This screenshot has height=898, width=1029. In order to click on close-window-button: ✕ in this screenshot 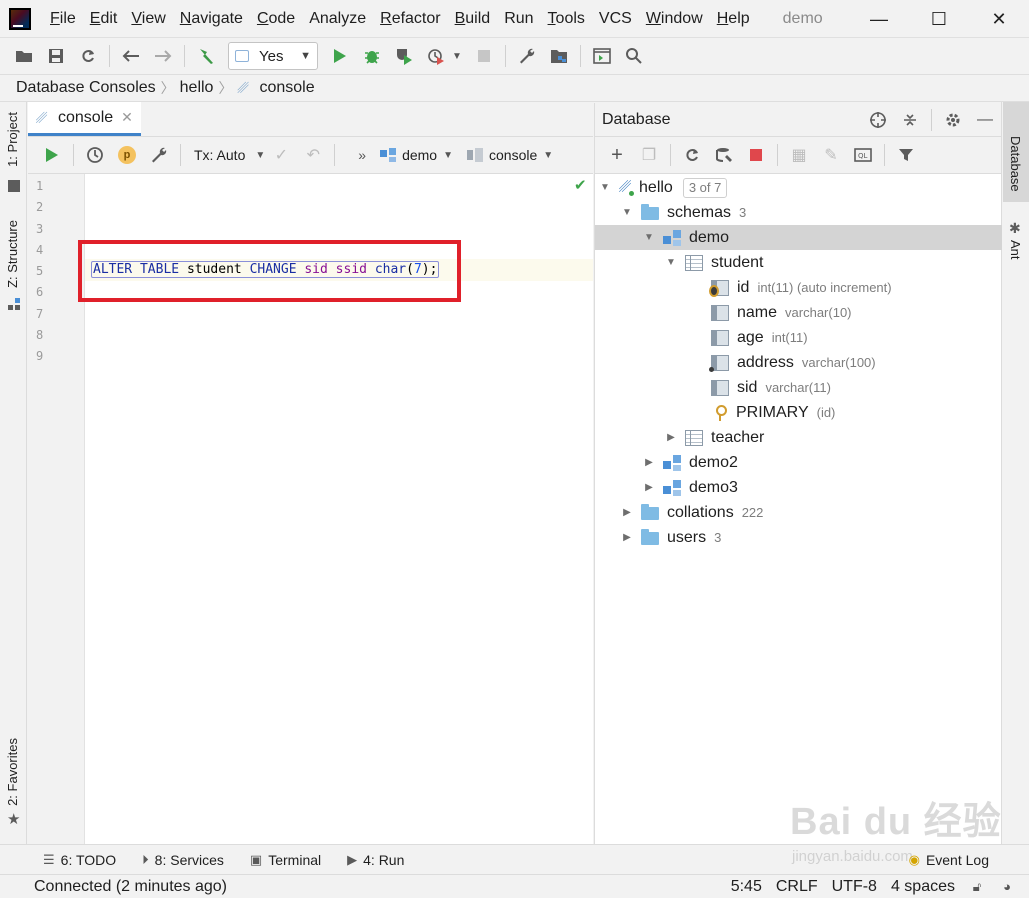, I will do `click(999, 19)`.